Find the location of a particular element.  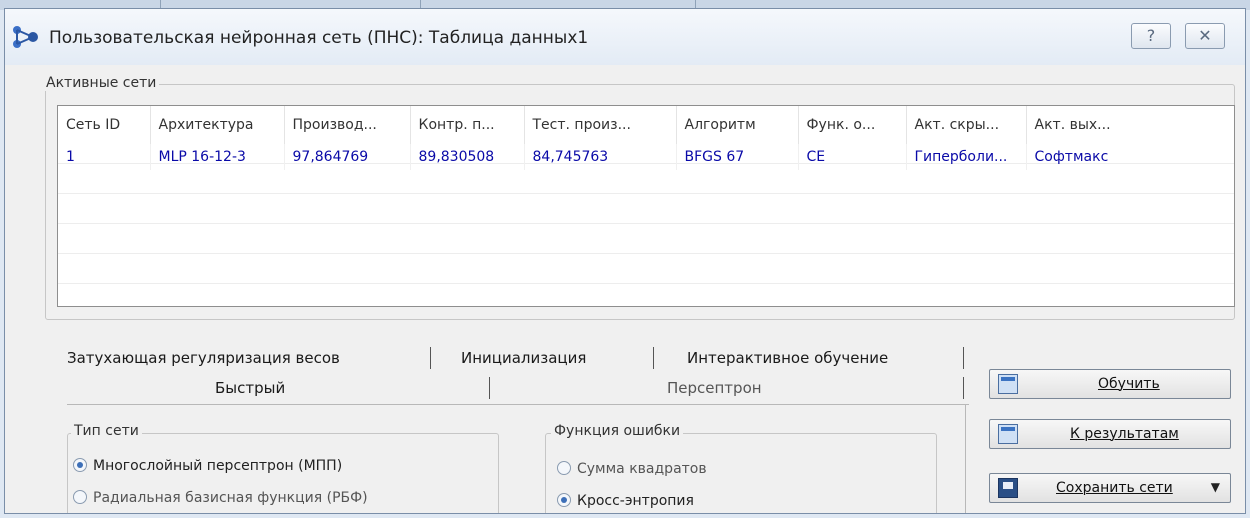

to-results-button: К результатам is located at coordinates (1110, 434).